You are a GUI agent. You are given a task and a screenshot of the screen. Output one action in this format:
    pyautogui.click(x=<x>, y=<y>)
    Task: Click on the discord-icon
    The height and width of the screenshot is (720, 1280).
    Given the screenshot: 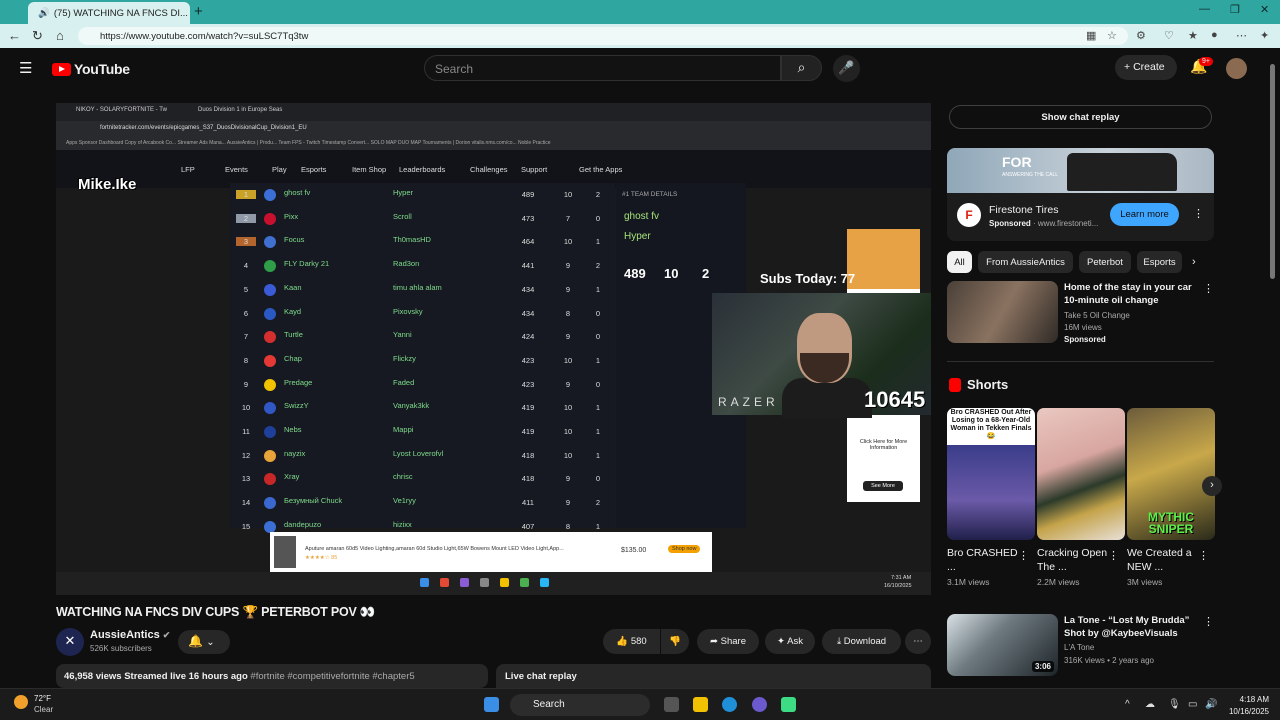 What is the action you would take?
    pyautogui.click(x=759, y=704)
    